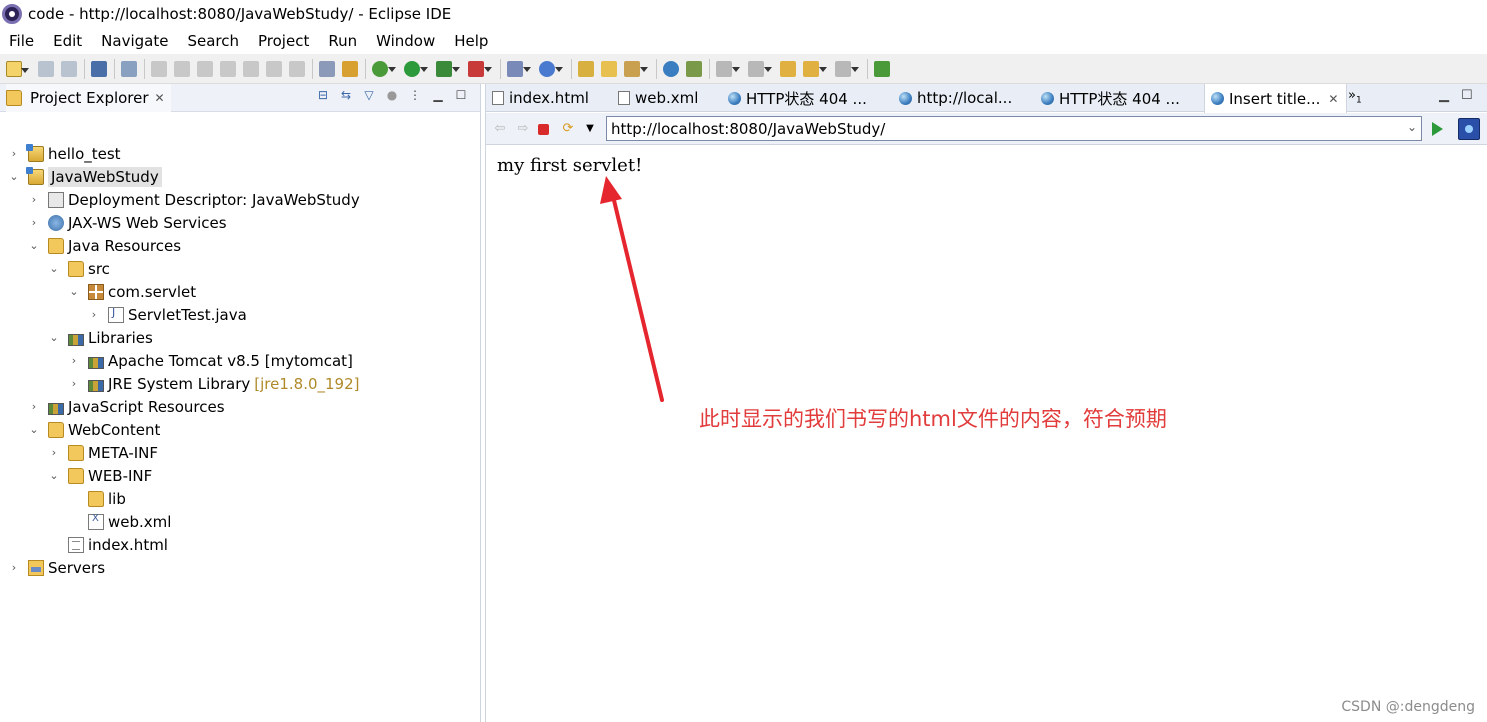 This screenshot has width=1487, height=722. Describe the element at coordinates (104, 245) in the screenshot. I see `tree-item-java-resources: ⌄ Java Resources` at that location.